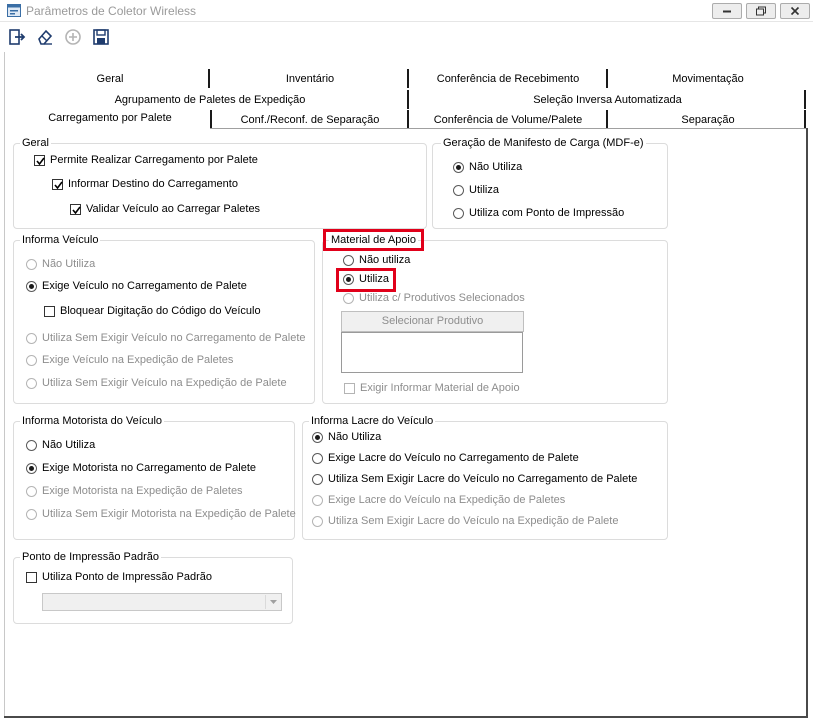  Describe the element at coordinates (138, 360) in the screenshot. I see `radio-label: Exige Veículo na Expedição de Paletes` at that location.